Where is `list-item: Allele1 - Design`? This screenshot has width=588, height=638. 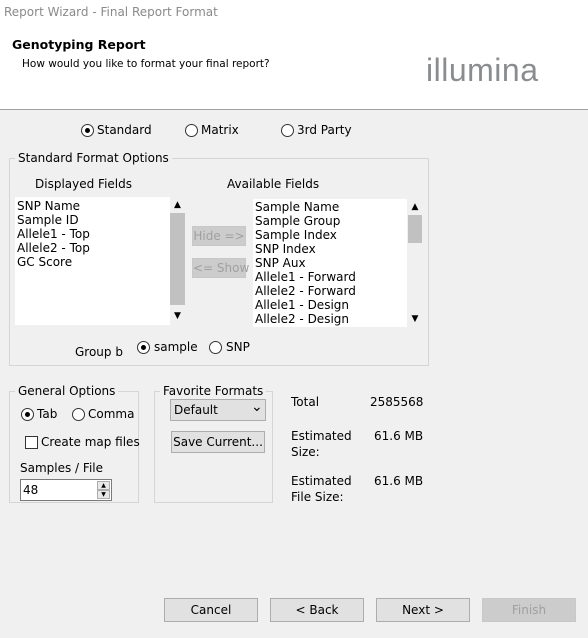 list-item: Allele1 - Design is located at coordinates (330, 305).